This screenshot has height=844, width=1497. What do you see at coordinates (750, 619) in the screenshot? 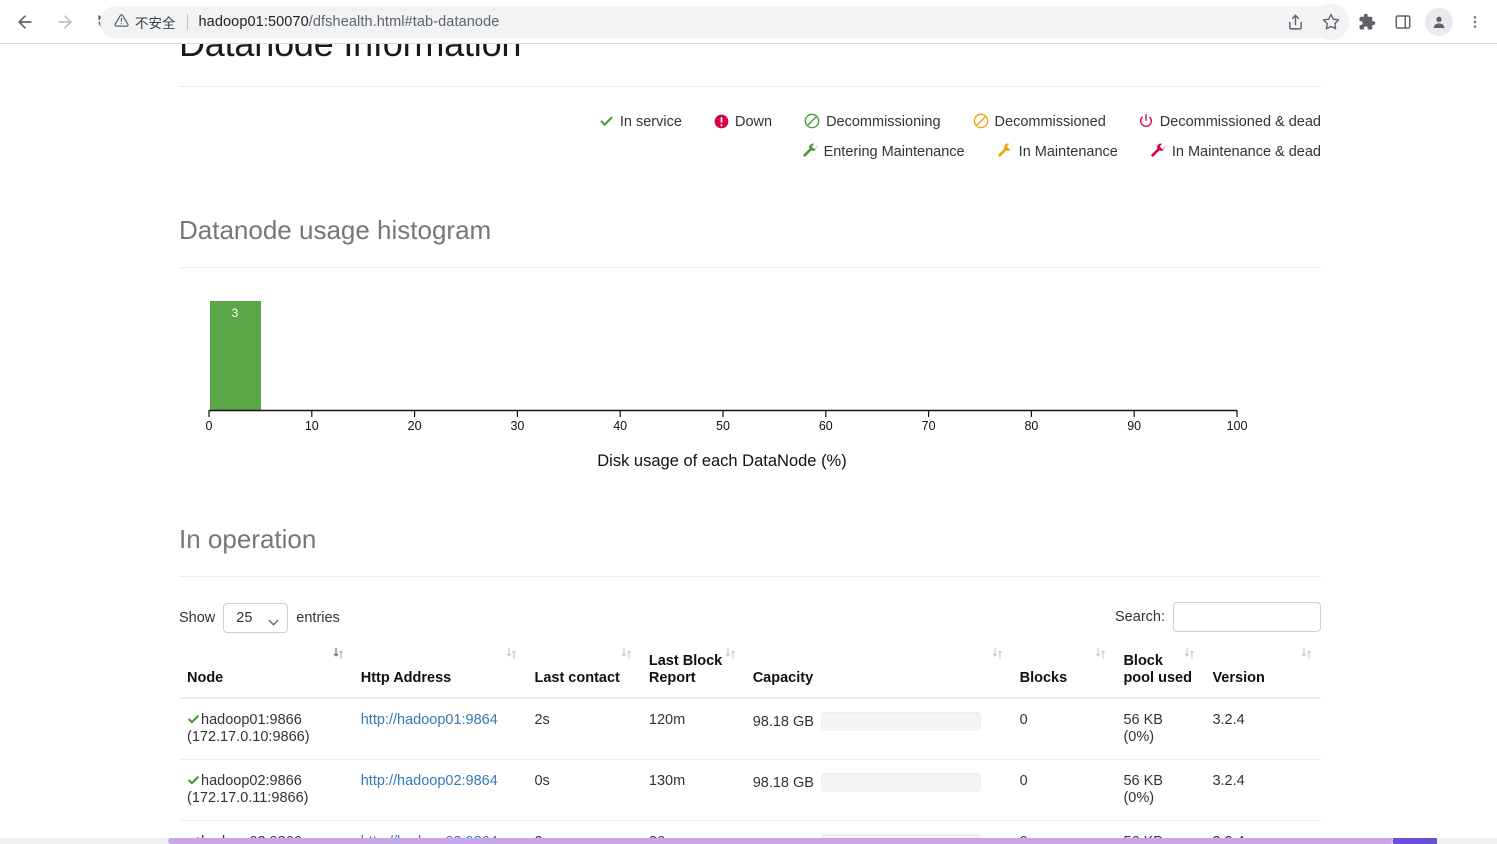
I see `table-controls: Show 25 50 100 entries Search:` at bounding box center [750, 619].